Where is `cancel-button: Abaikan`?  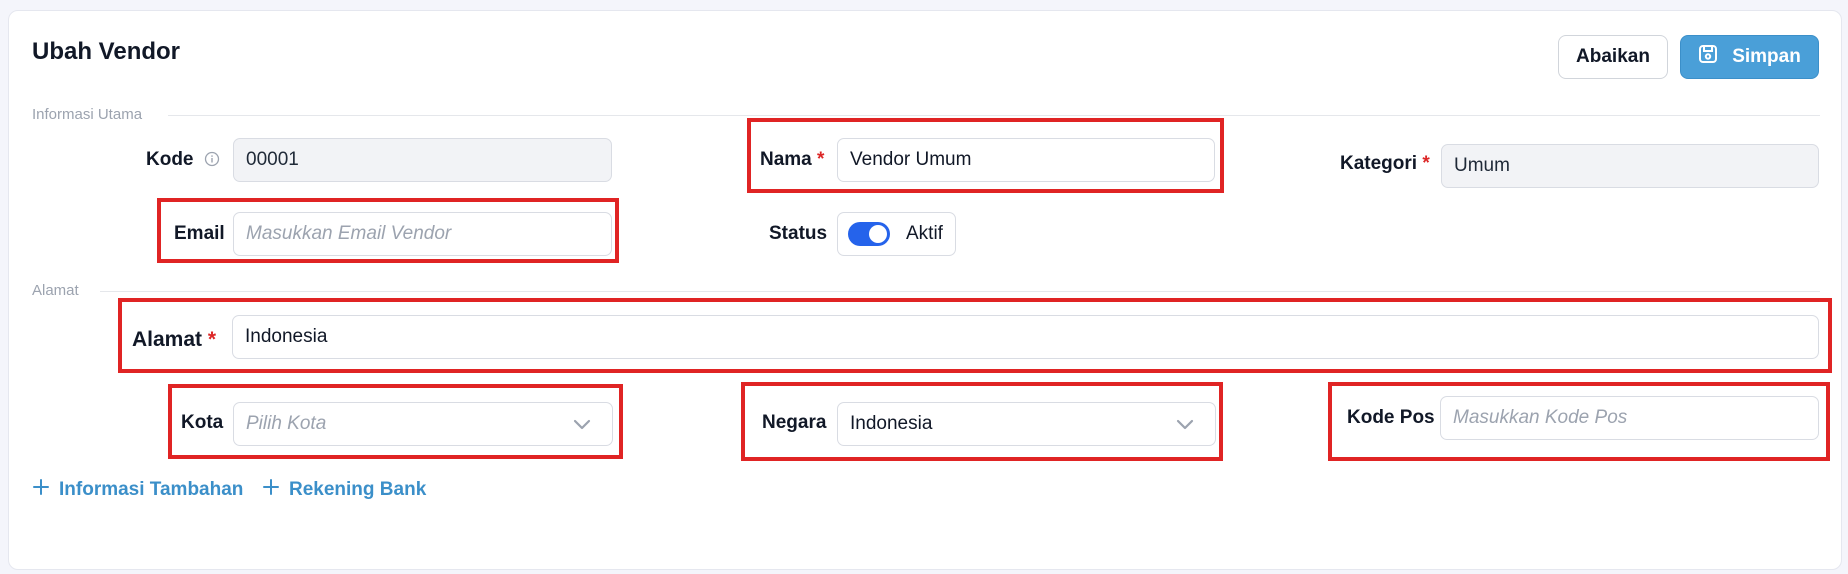 cancel-button: Abaikan is located at coordinates (1613, 57).